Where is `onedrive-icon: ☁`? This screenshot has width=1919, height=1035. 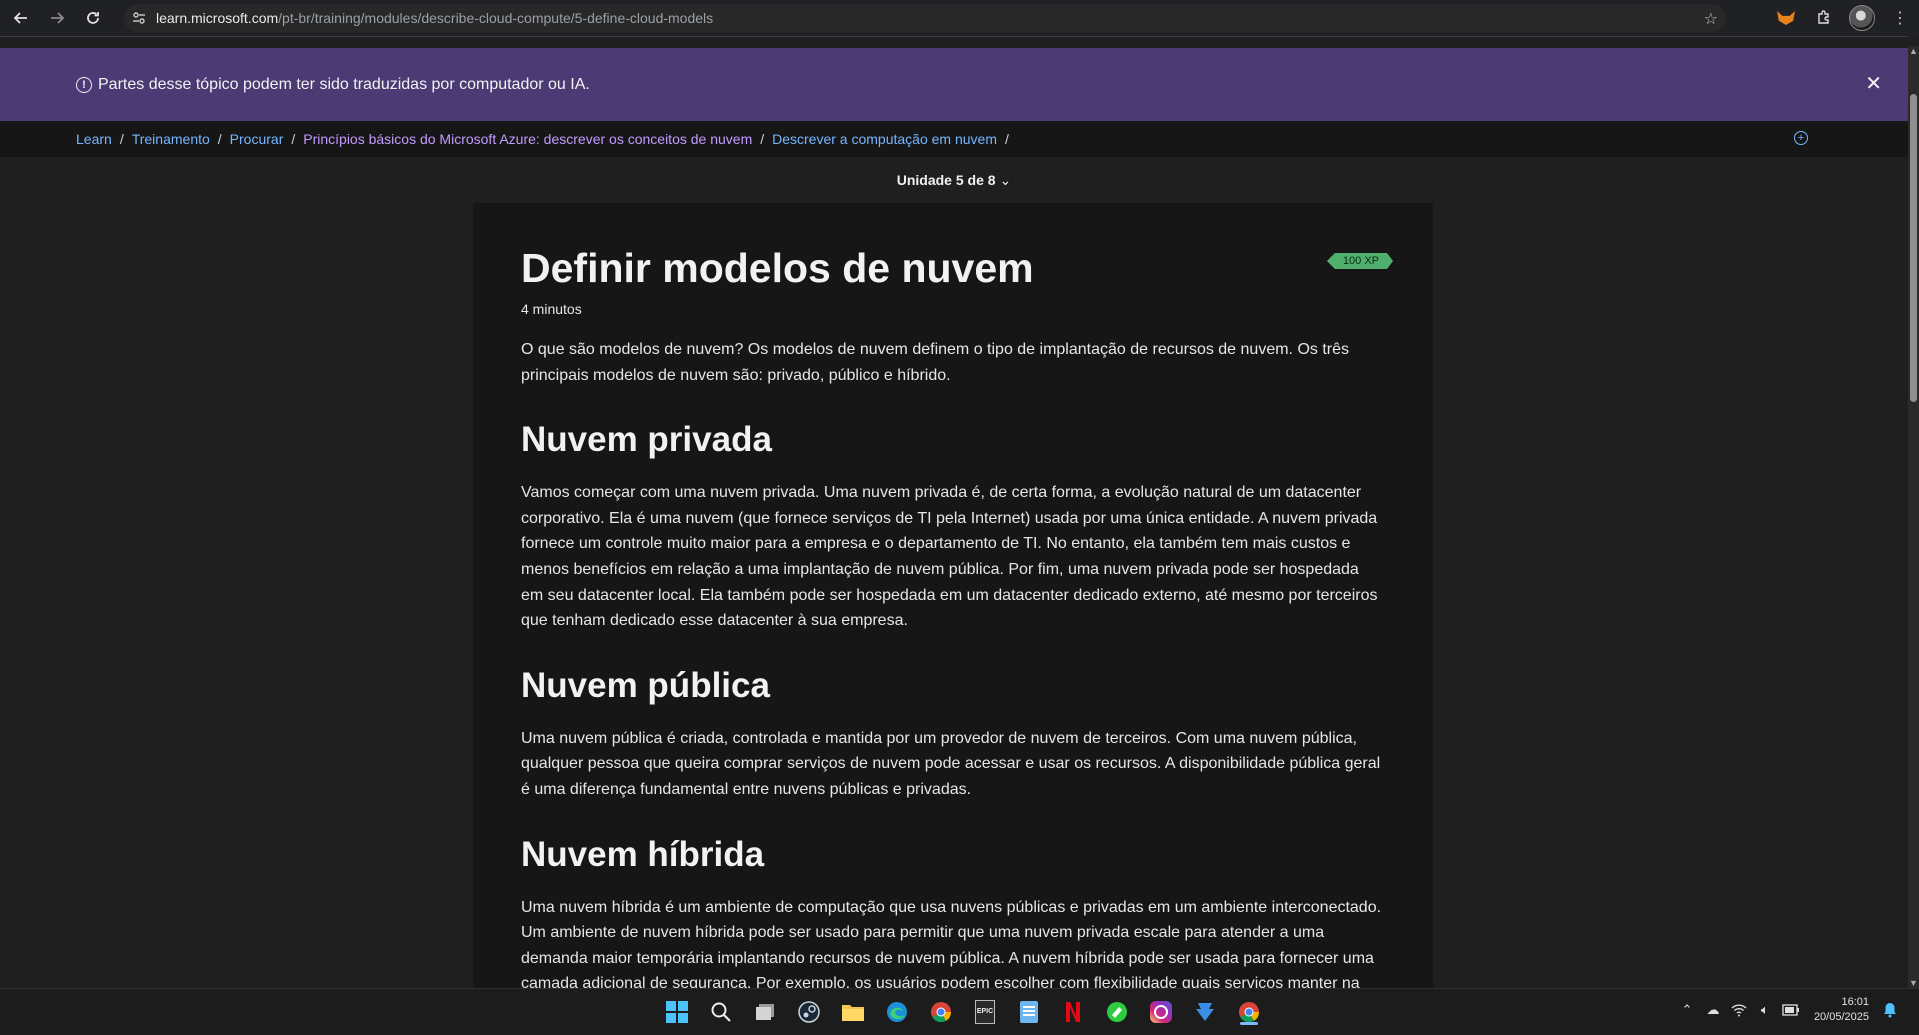 onedrive-icon: ☁ is located at coordinates (1713, 1010).